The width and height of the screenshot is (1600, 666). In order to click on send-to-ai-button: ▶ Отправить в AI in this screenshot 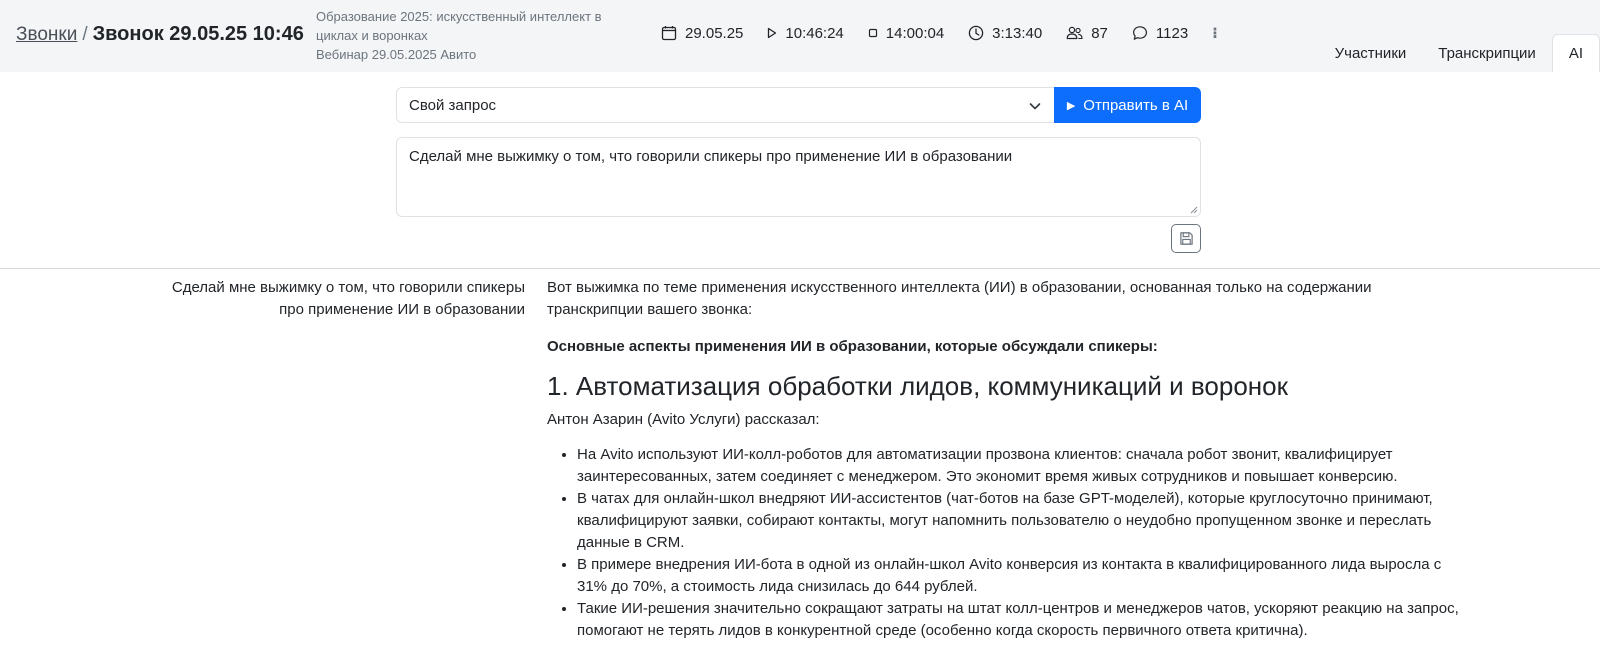, I will do `click(1127, 105)`.